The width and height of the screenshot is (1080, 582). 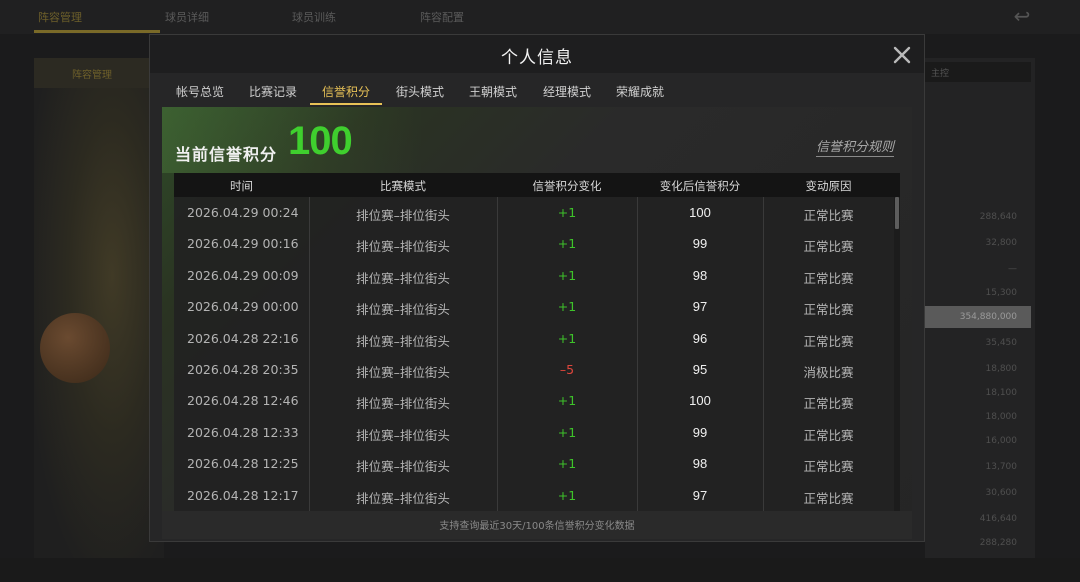 What do you see at coordinates (226, 154) in the screenshot?
I see `current-score-label: 当前信誉积分` at bounding box center [226, 154].